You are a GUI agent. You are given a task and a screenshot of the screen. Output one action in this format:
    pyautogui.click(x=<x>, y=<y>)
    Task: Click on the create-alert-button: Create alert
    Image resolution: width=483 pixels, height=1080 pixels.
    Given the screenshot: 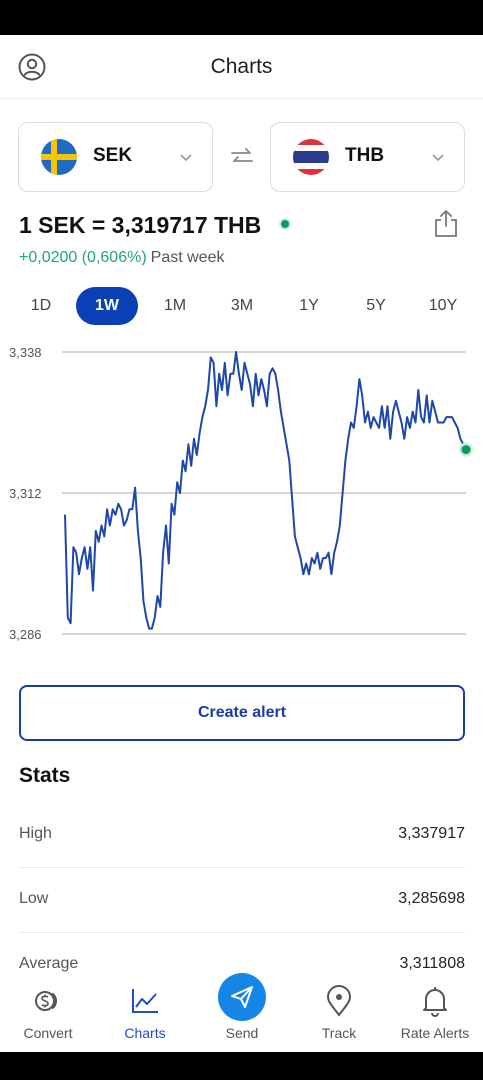 What is the action you would take?
    pyautogui.click(x=242, y=713)
    